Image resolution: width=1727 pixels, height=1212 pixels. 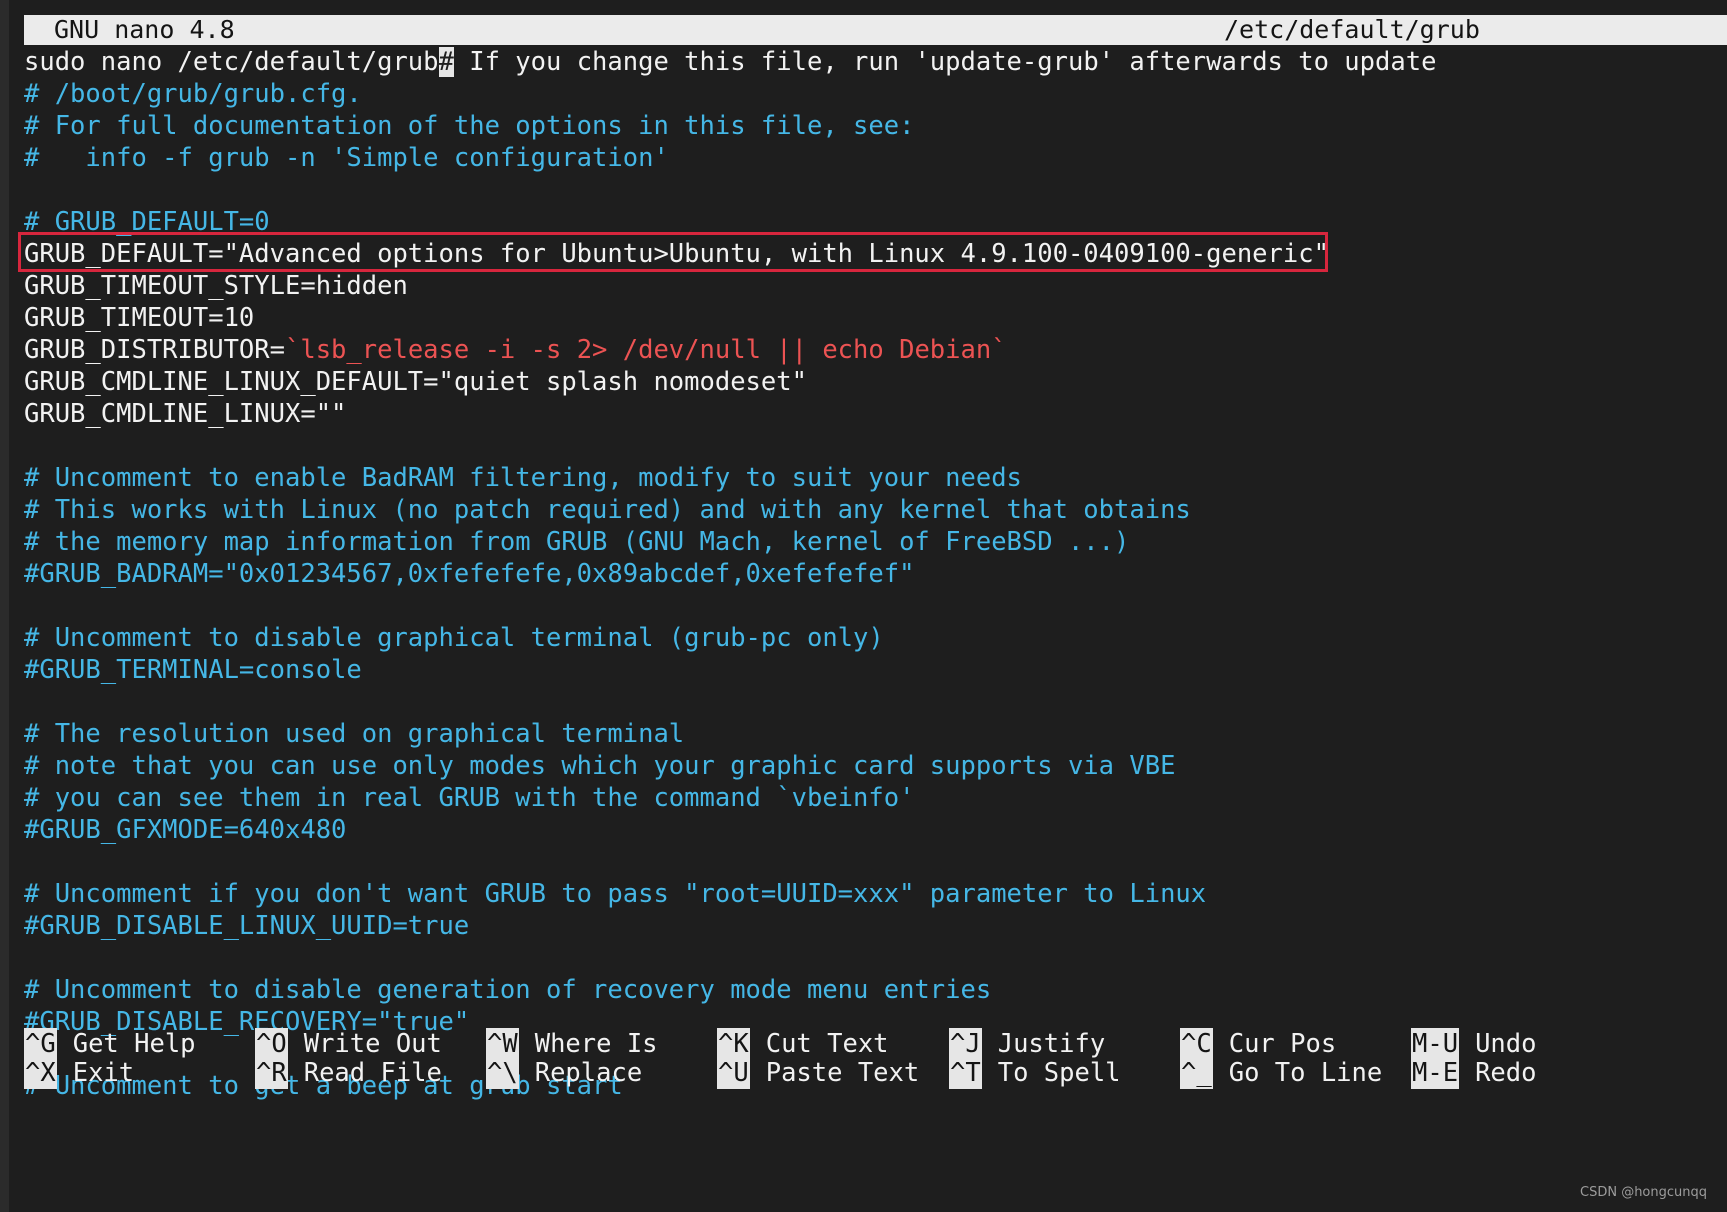 I want to click on shortcut-key: ^T, so click(x=965, y=1073).